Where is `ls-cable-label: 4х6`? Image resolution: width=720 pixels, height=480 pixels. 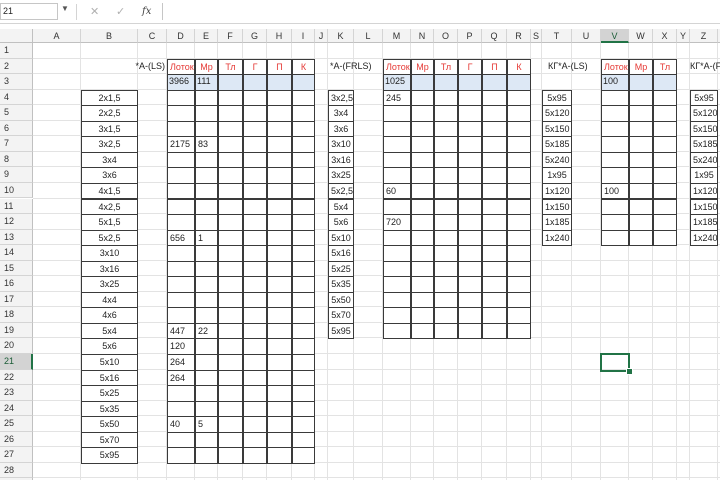
ls-cable-label: 4х6 is located at coordinates (109, 315).